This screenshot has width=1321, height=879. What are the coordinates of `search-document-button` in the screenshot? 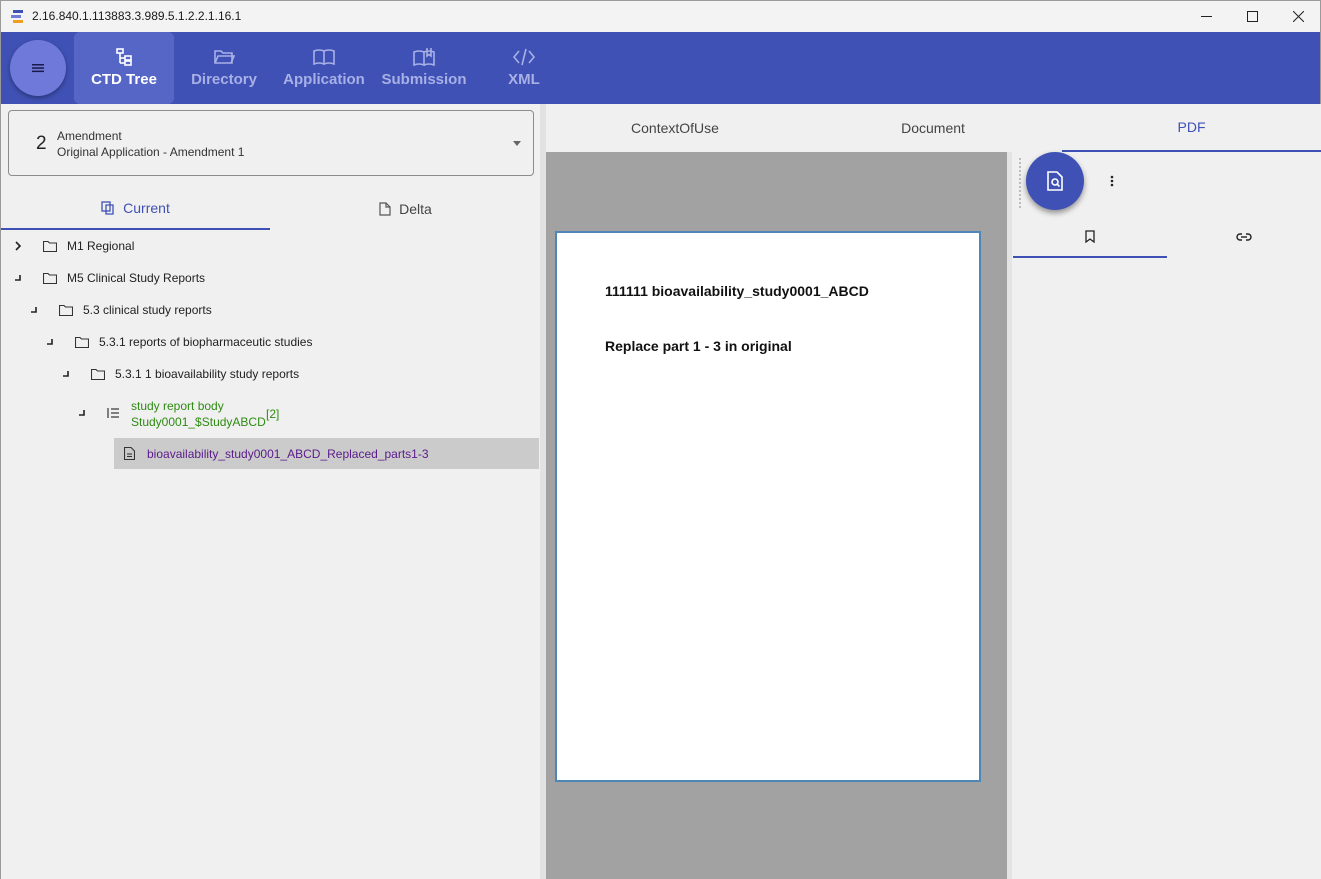 It's located at (1055, 181).